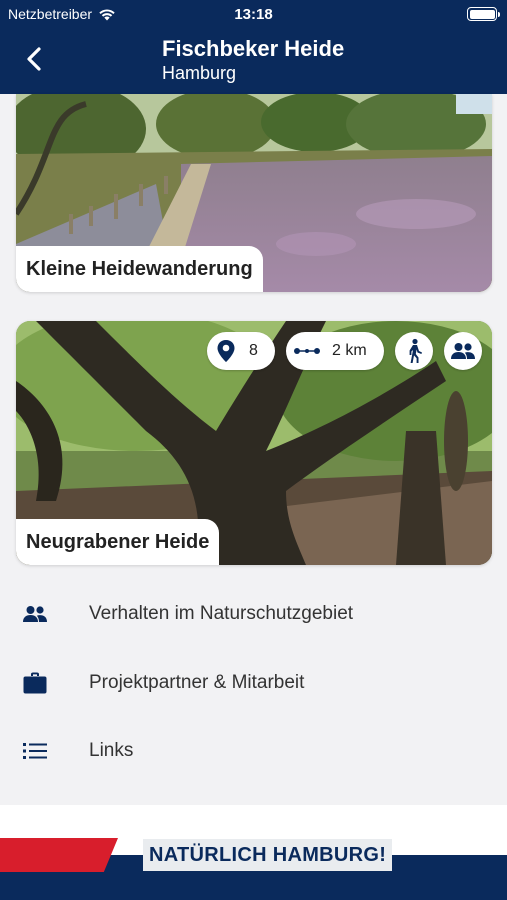 This screenshot has height=900, width=507. What do you see at coordinates (221, 613) in the screenshot?
I see `menu-item-label: Verhalten im Naturschutzgebiet` at bounding box center [221, 613].